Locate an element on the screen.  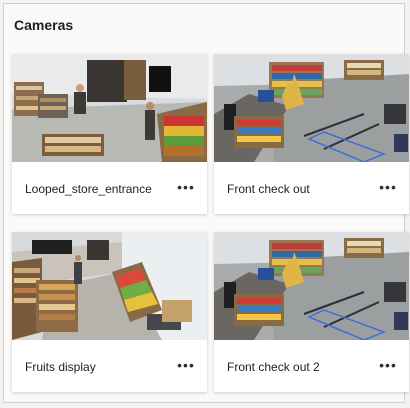
camera-name: Looped_store_entrance is located at coordinates (88, 189).